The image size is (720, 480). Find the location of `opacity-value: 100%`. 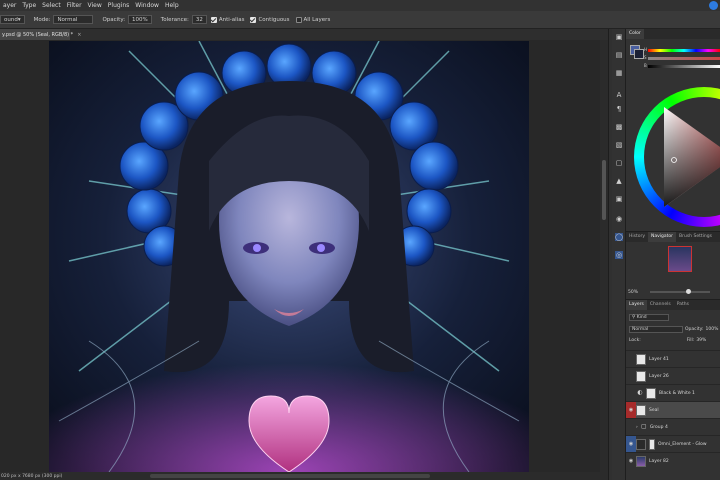

opacity-value: 100% is located at coordinates (140, 19).